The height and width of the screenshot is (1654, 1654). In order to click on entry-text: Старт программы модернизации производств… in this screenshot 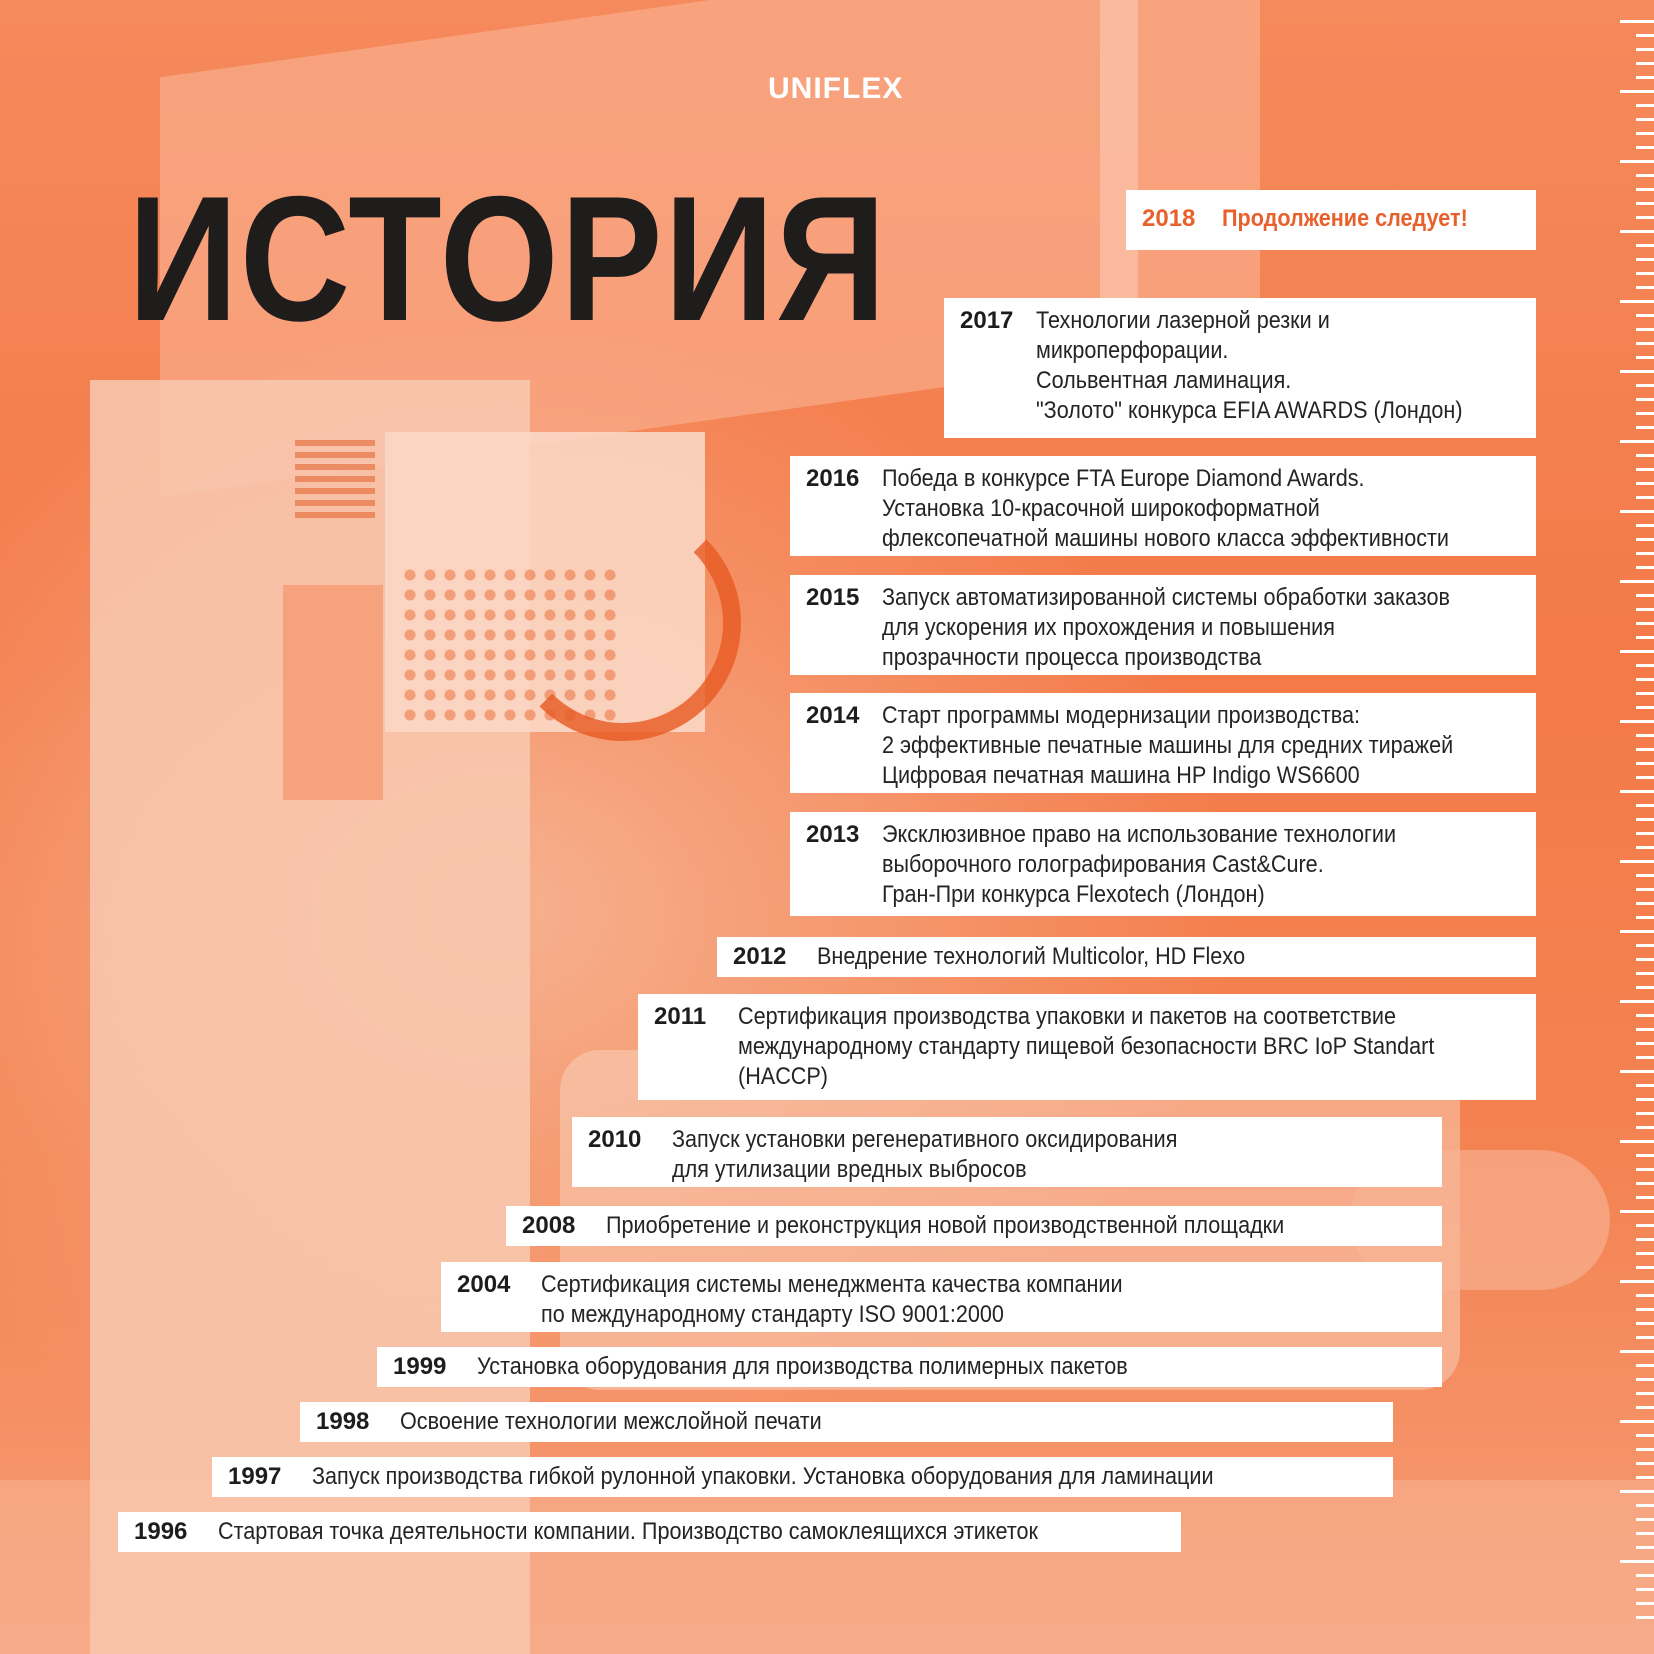, I will do `click(1168, 745)`.